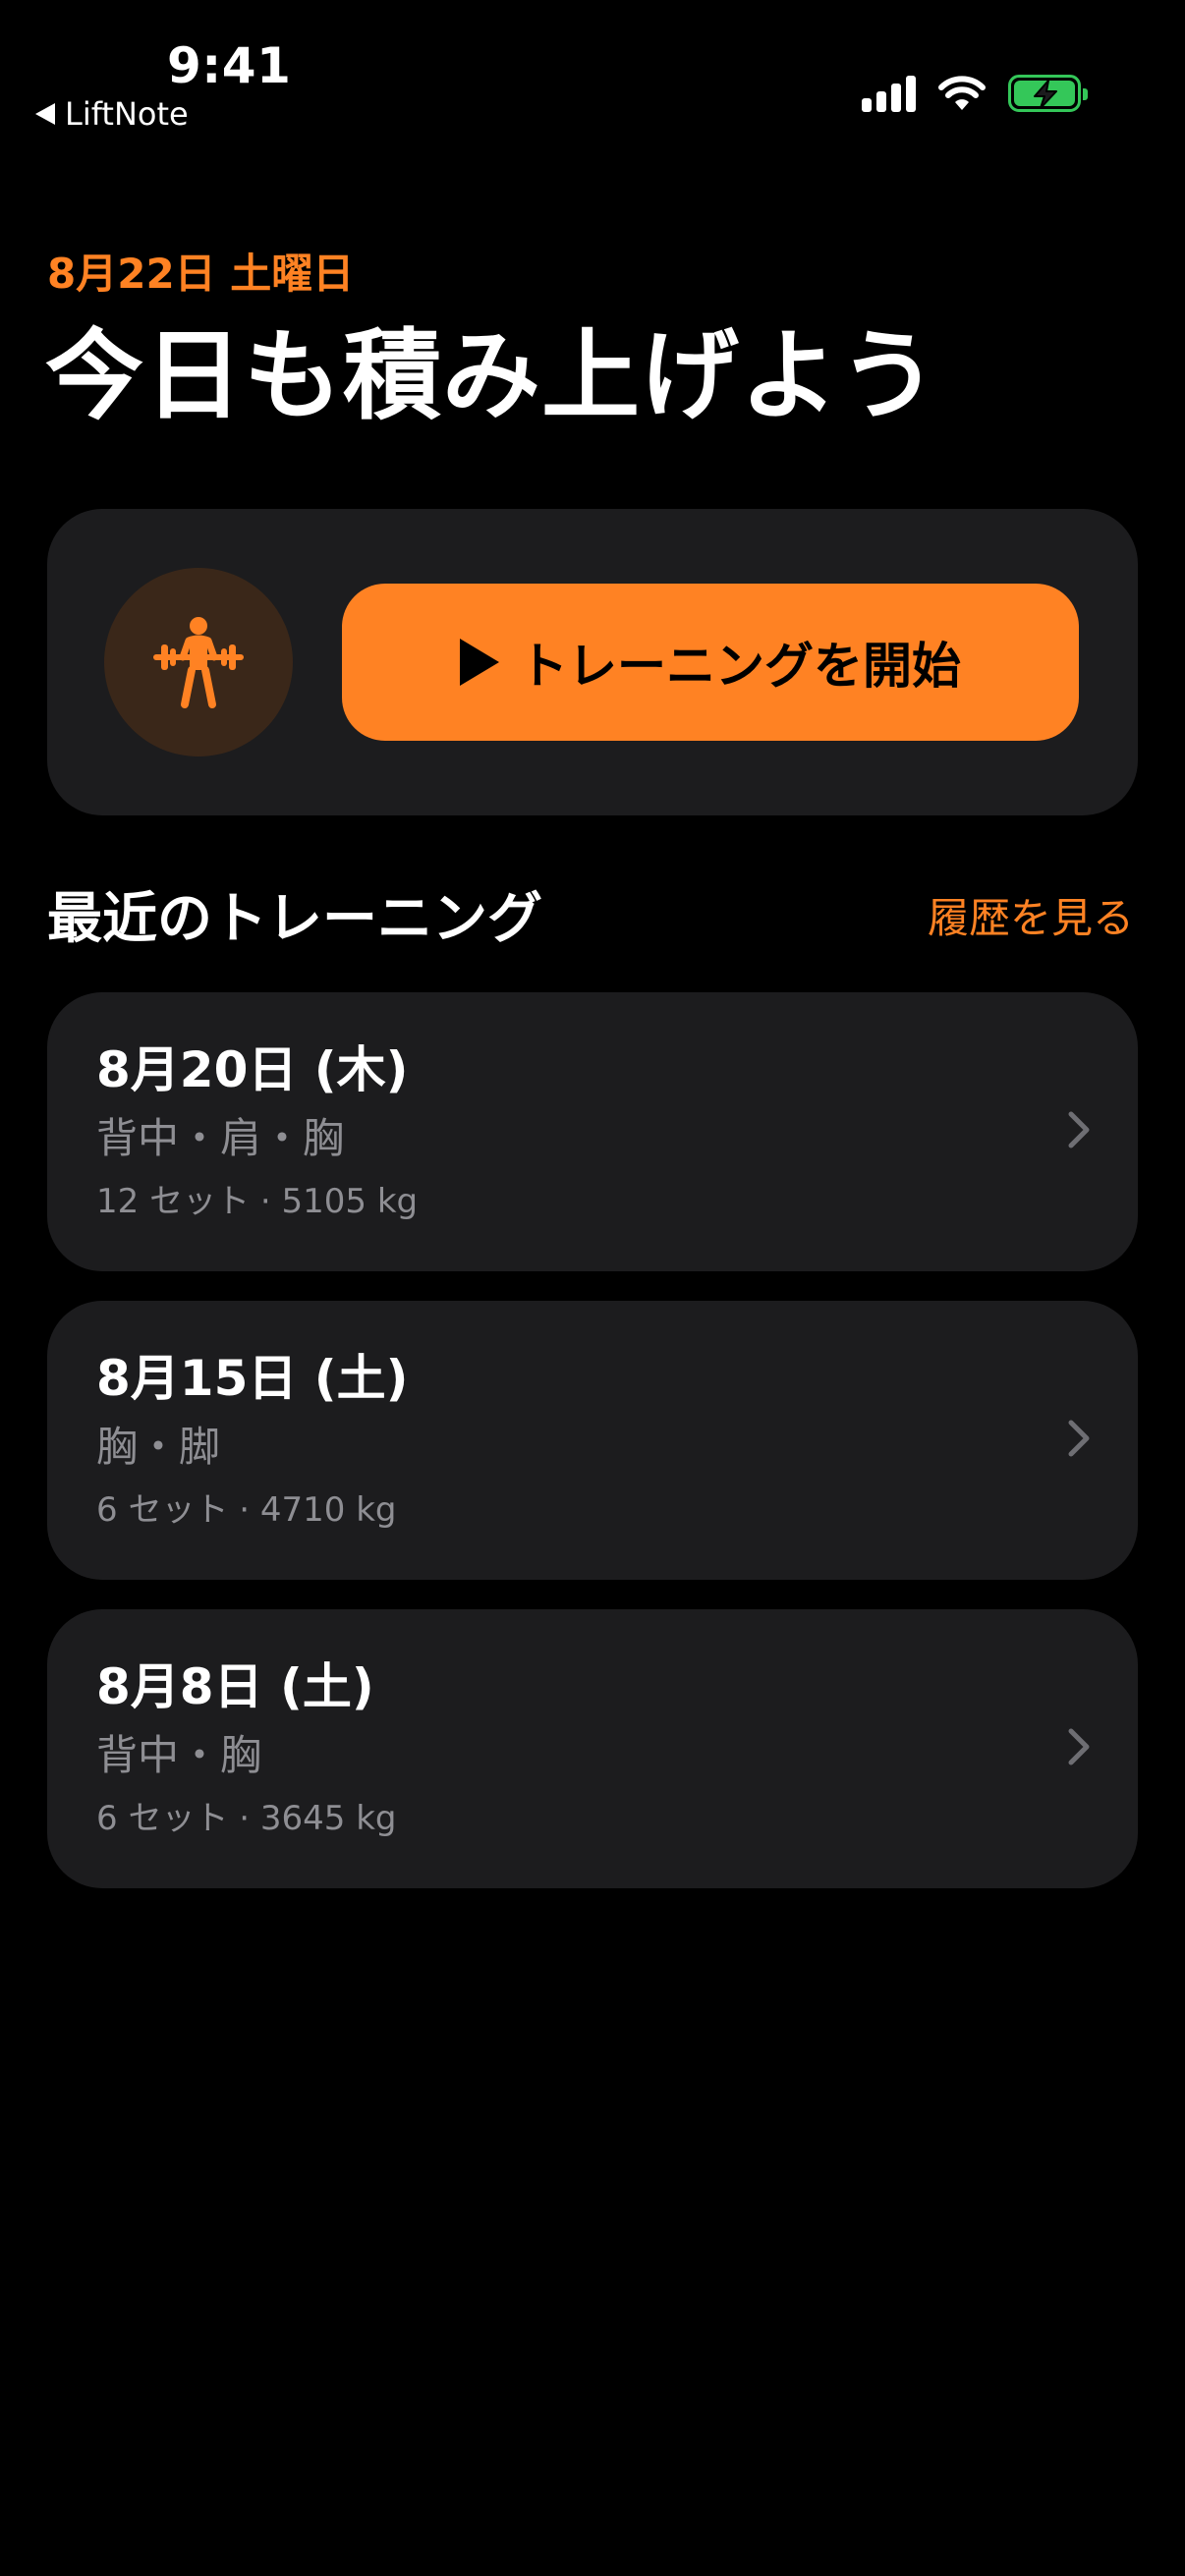 Image resolution: width=1185 pixels, height=2576 pixels. What do you see at coordinates (1031, 918) in the screenshot?
I see `view-history-link: 履歴を見る` at bounding box center [1031, 918].